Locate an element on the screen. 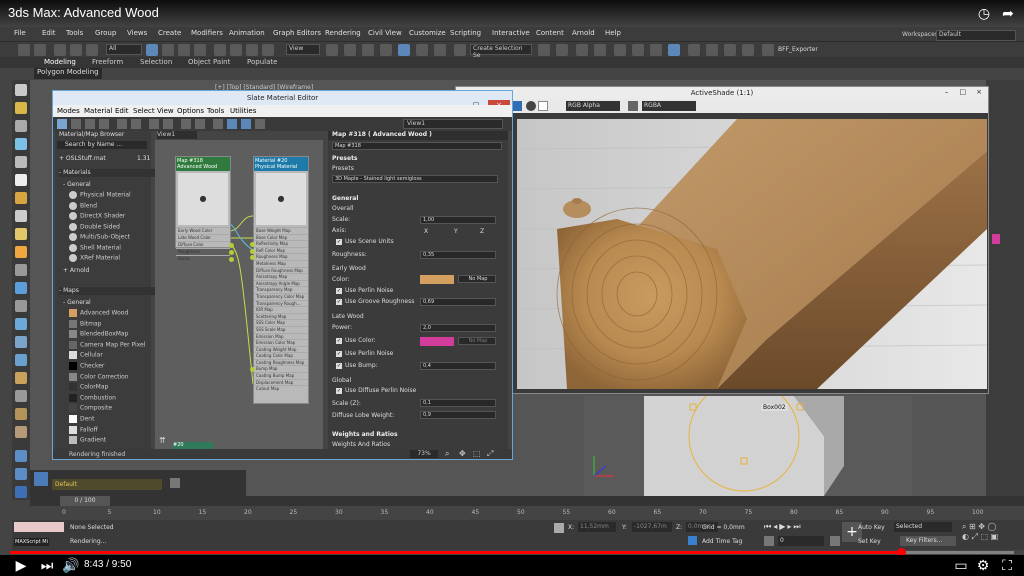  node2-slot: Reflectivity Map is located at coordinates (279, 244).